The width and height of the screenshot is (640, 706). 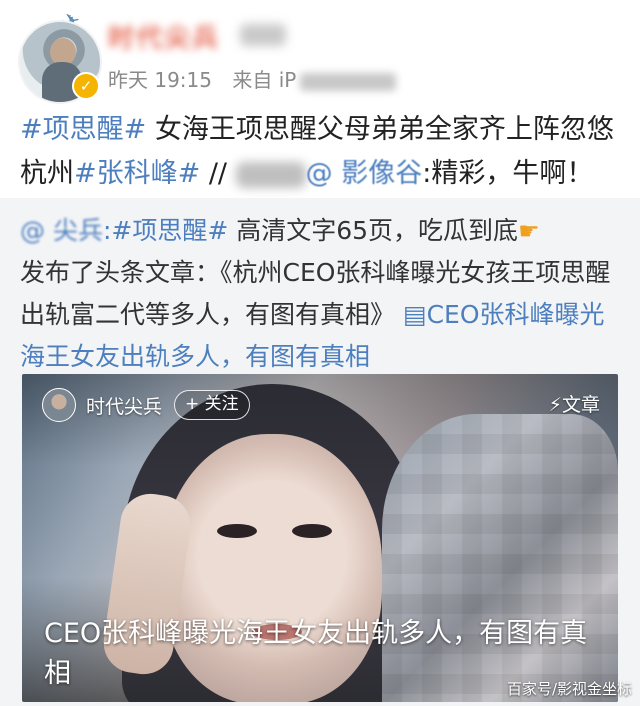 What do you see at coordinates (580, 405) in the screenshot?
I see `article-label-text: 文章` at bounding box center [580, 405].